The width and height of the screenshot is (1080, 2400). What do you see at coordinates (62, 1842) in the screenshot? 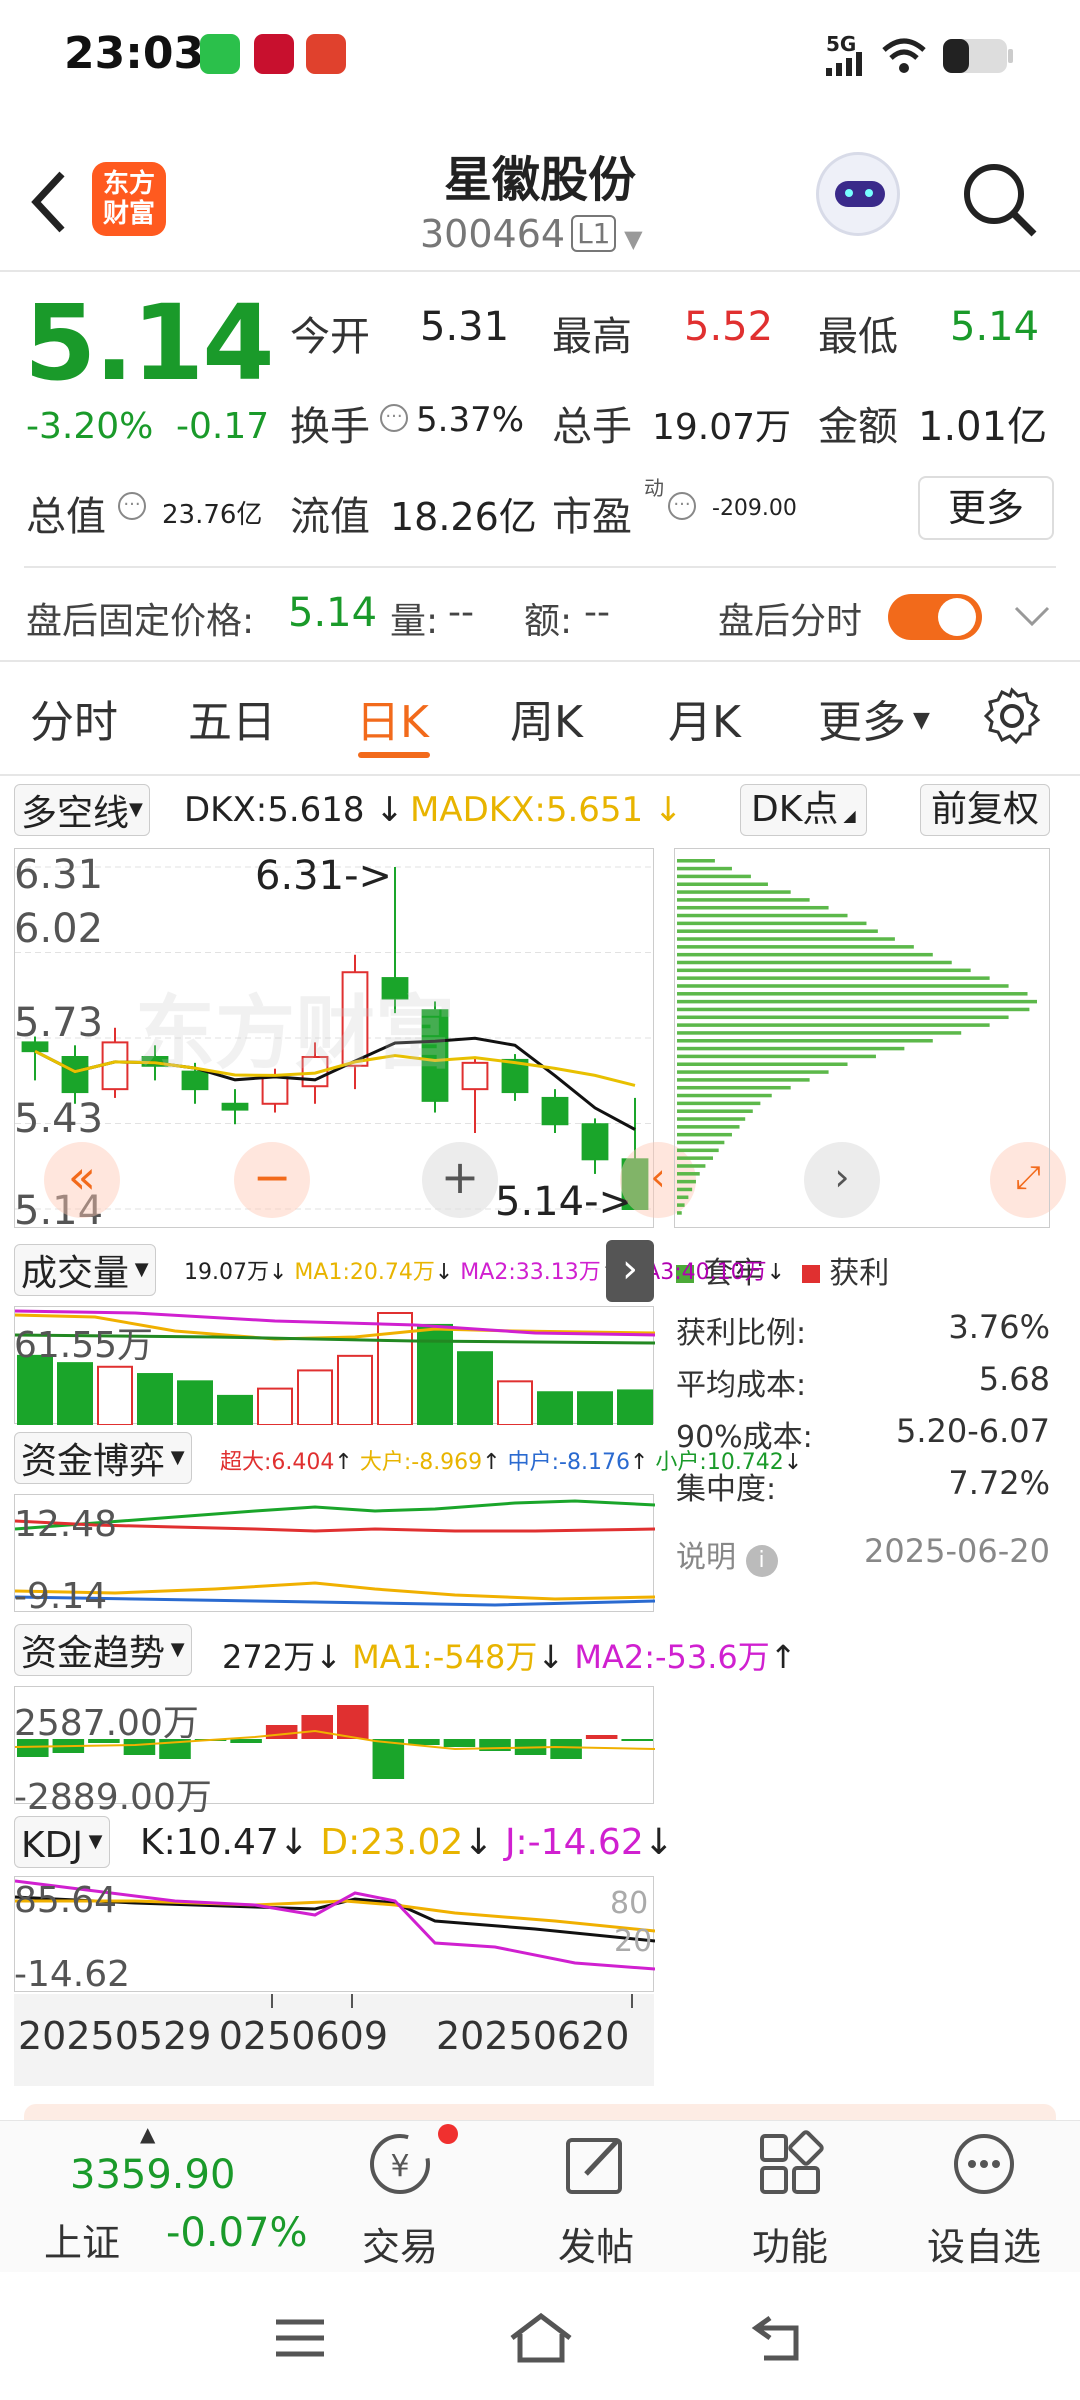
I see `kdj-select: KDJ ▼` at bounding box center [62, 1842].